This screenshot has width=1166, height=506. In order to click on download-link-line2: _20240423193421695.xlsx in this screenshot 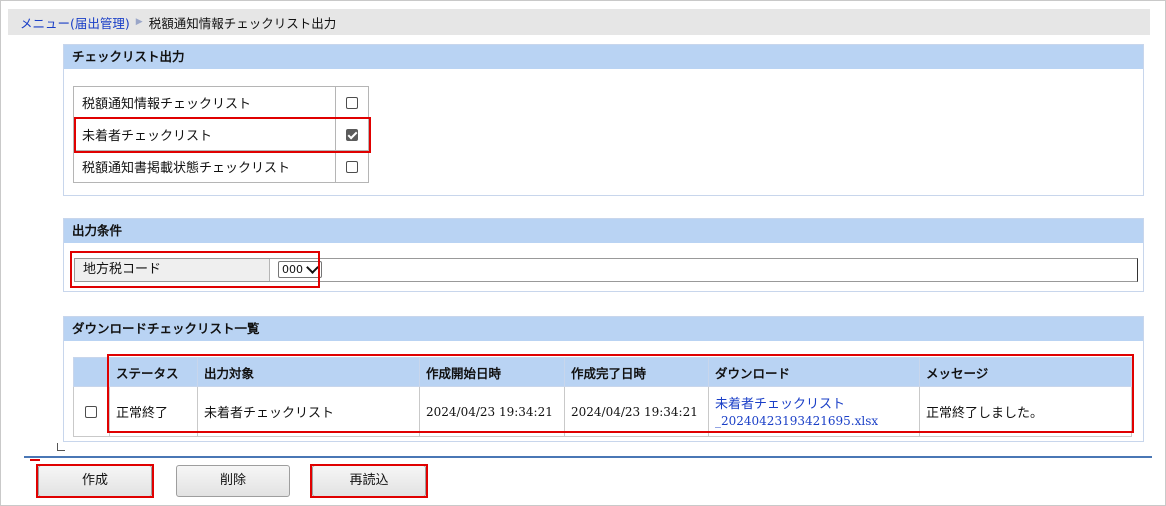, I will do `click(796, 421)`.